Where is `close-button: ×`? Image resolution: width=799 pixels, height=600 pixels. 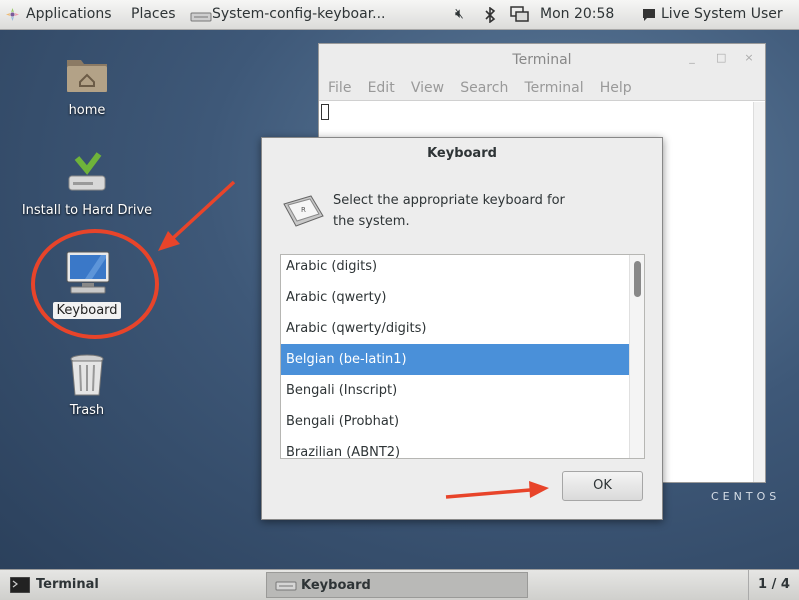 close-button: × is located at coordinates (749, 57).